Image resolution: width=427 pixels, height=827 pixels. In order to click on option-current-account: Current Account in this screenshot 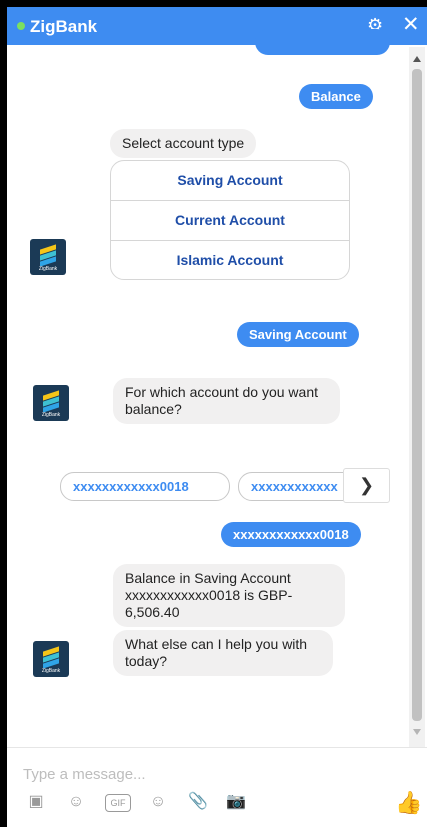, I will do `click(230, 221)`.